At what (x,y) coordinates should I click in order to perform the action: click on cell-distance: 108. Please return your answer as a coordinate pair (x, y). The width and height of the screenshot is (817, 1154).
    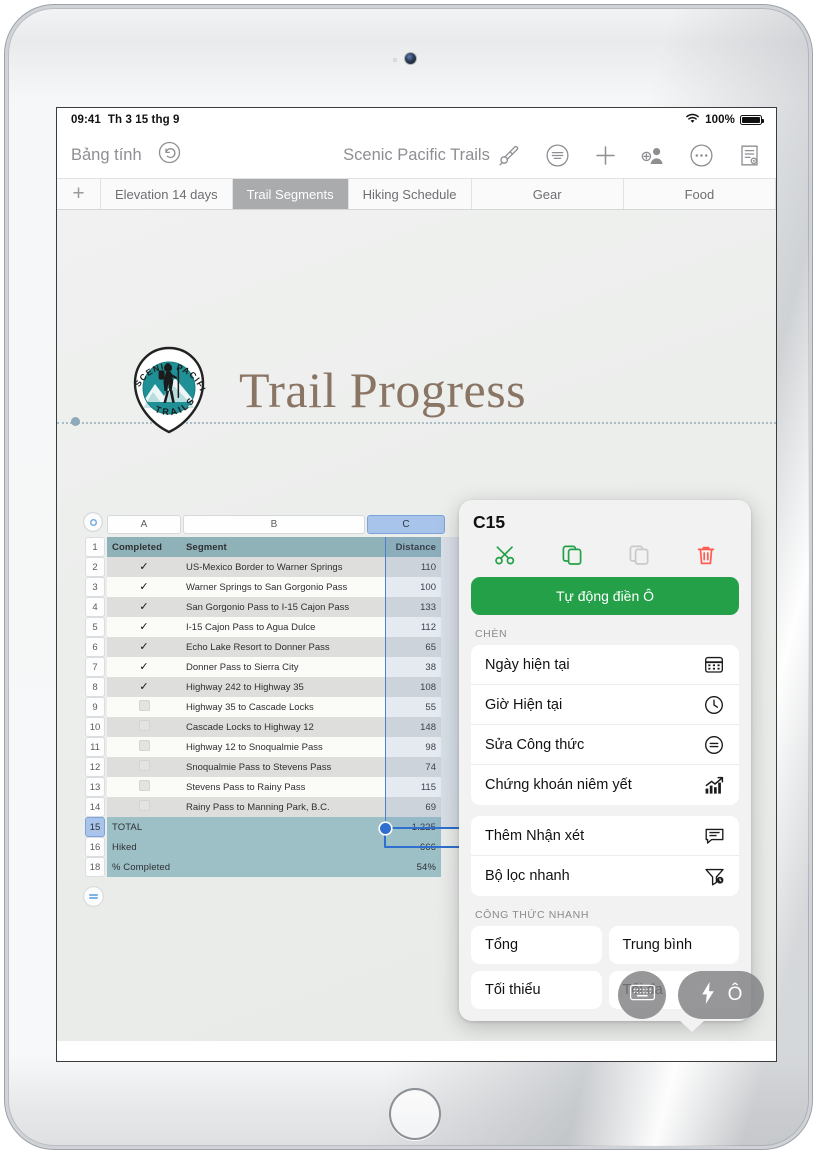
    Looking at the image, I should click on (402, 687).